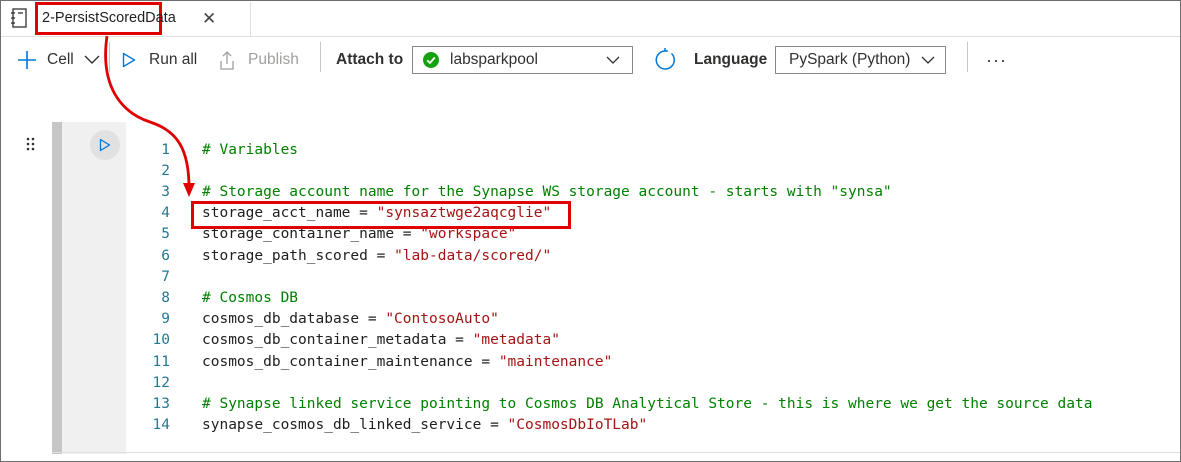  I want to click on code-line: 1 # Variables, so click(653, 150).